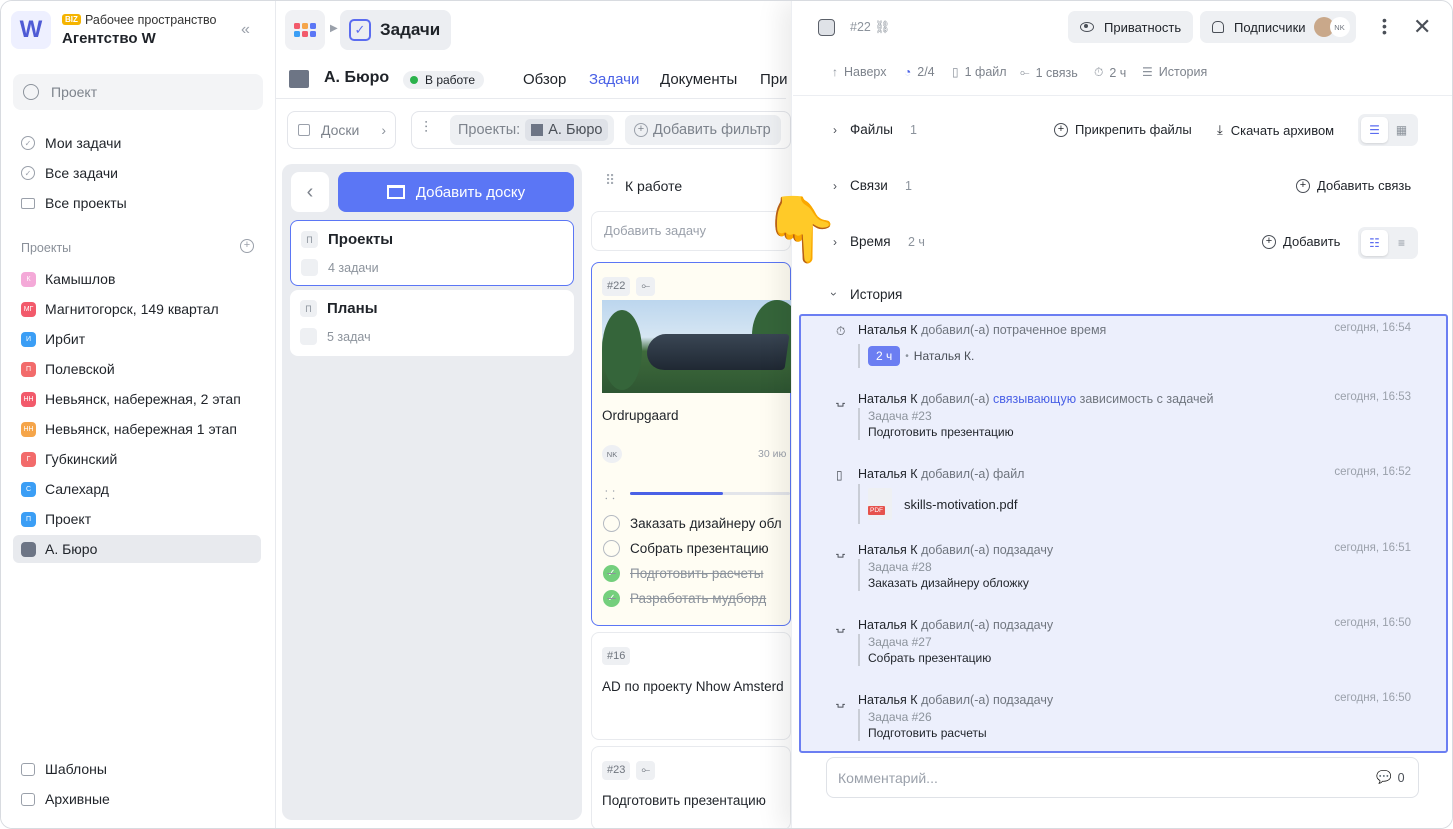 The width and height of the screenshot is (1453, 829). Describe the element at coordinates (922, 725) in the screenshot. I see `history-task-reference: Задача #26 Подготовить расчеты` at that location.